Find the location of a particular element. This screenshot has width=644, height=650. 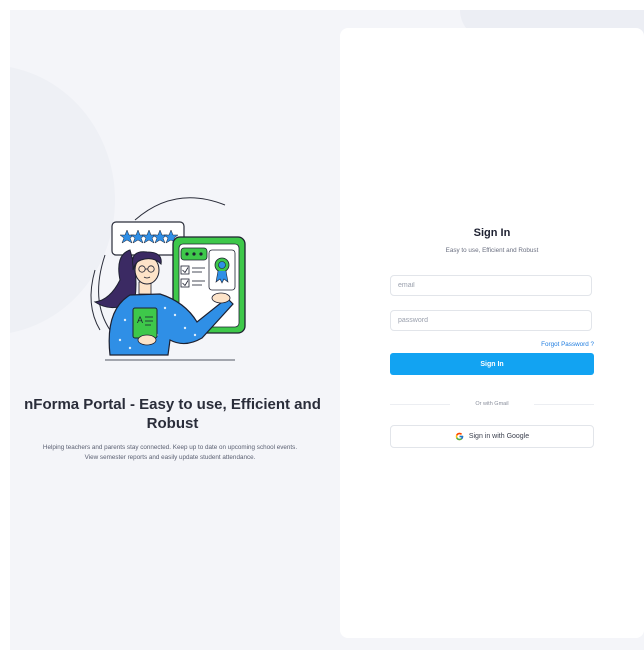

password-field is located at coordinates (491, 320).